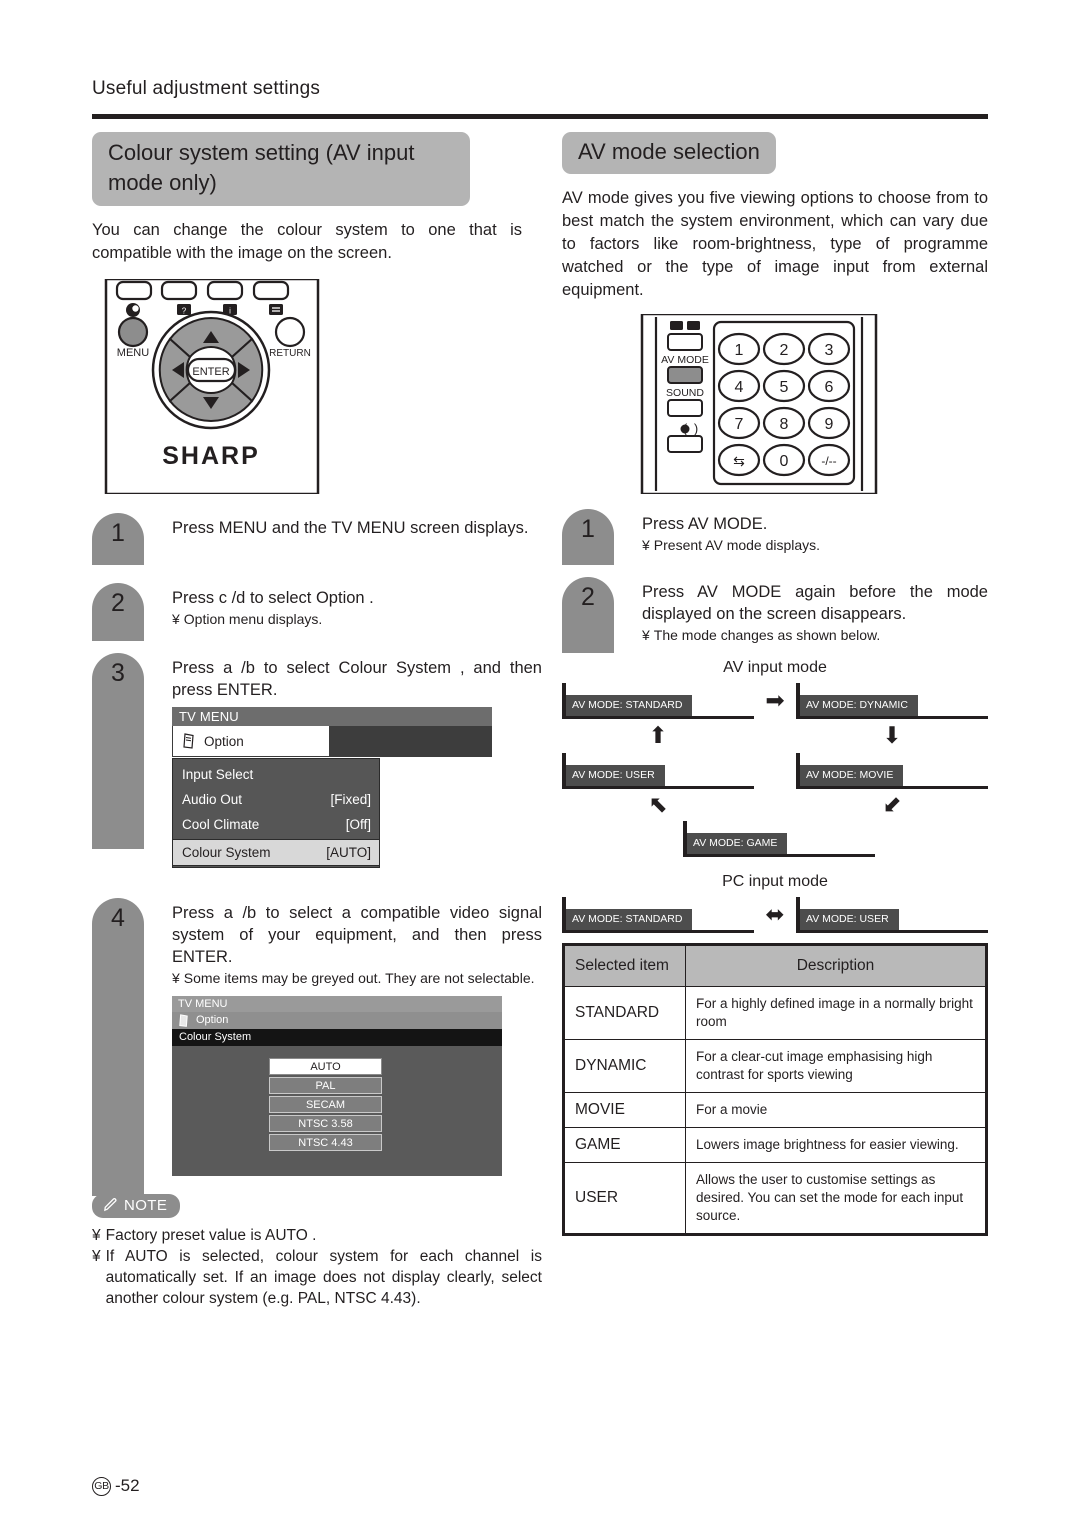 The height and width of the screenshot is (1528, 1080). Describe the element at coordinates (892, 771) in the screenshot. I see `osd-node-movie: AV MODE: MOVIE` at that location.